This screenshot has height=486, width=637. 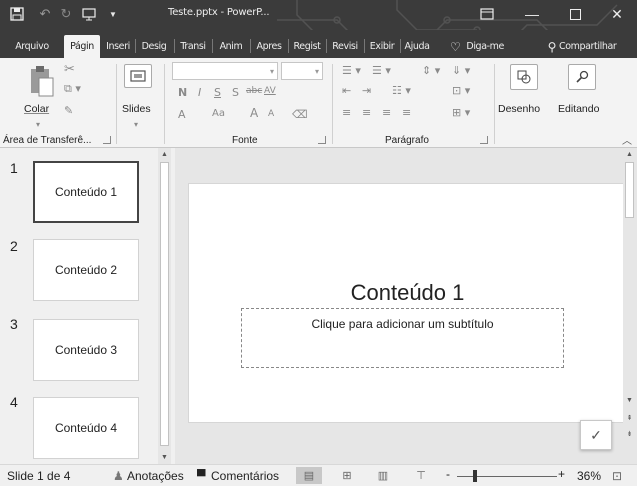 What do you see at coordinates (154, 46) in the screenshot?
I see `tab-design: Desig` at bounding box center [154, 46].